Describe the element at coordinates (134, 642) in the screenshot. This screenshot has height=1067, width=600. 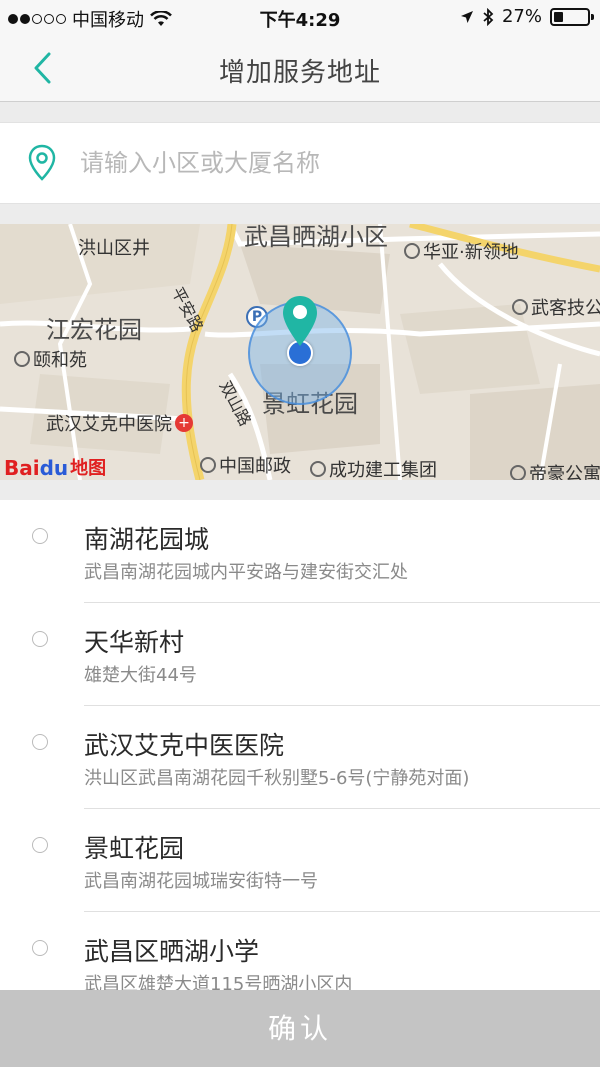
I see `result-name: 天华新村` at that location.